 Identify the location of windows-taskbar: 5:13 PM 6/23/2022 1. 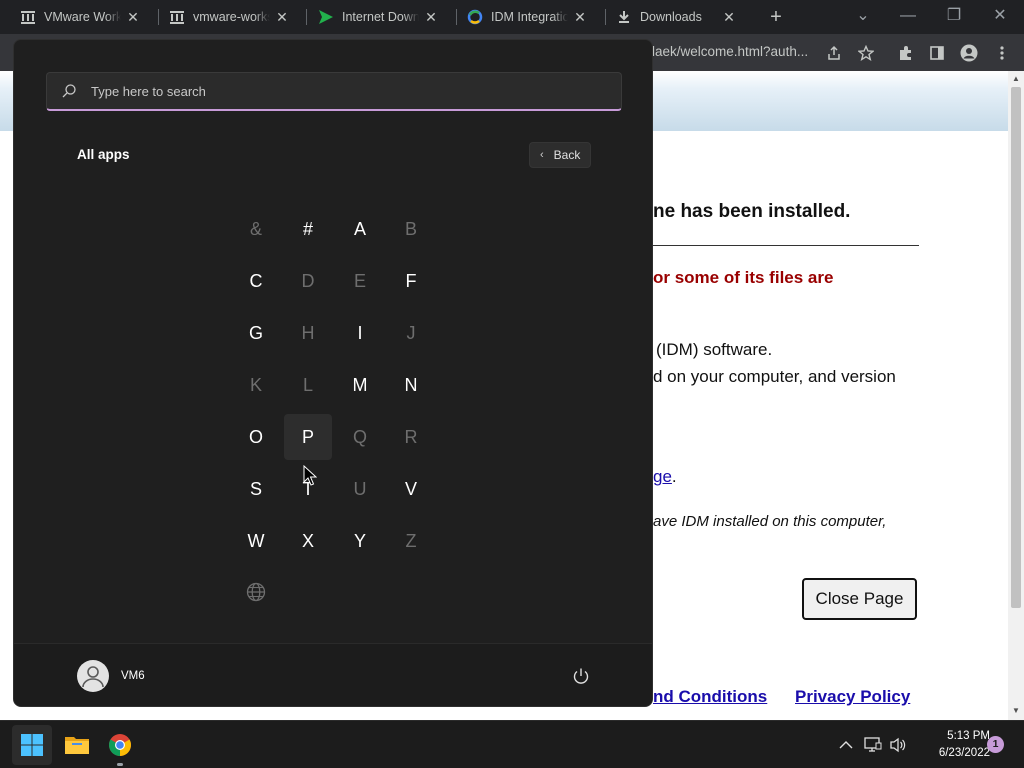
(512, 744).